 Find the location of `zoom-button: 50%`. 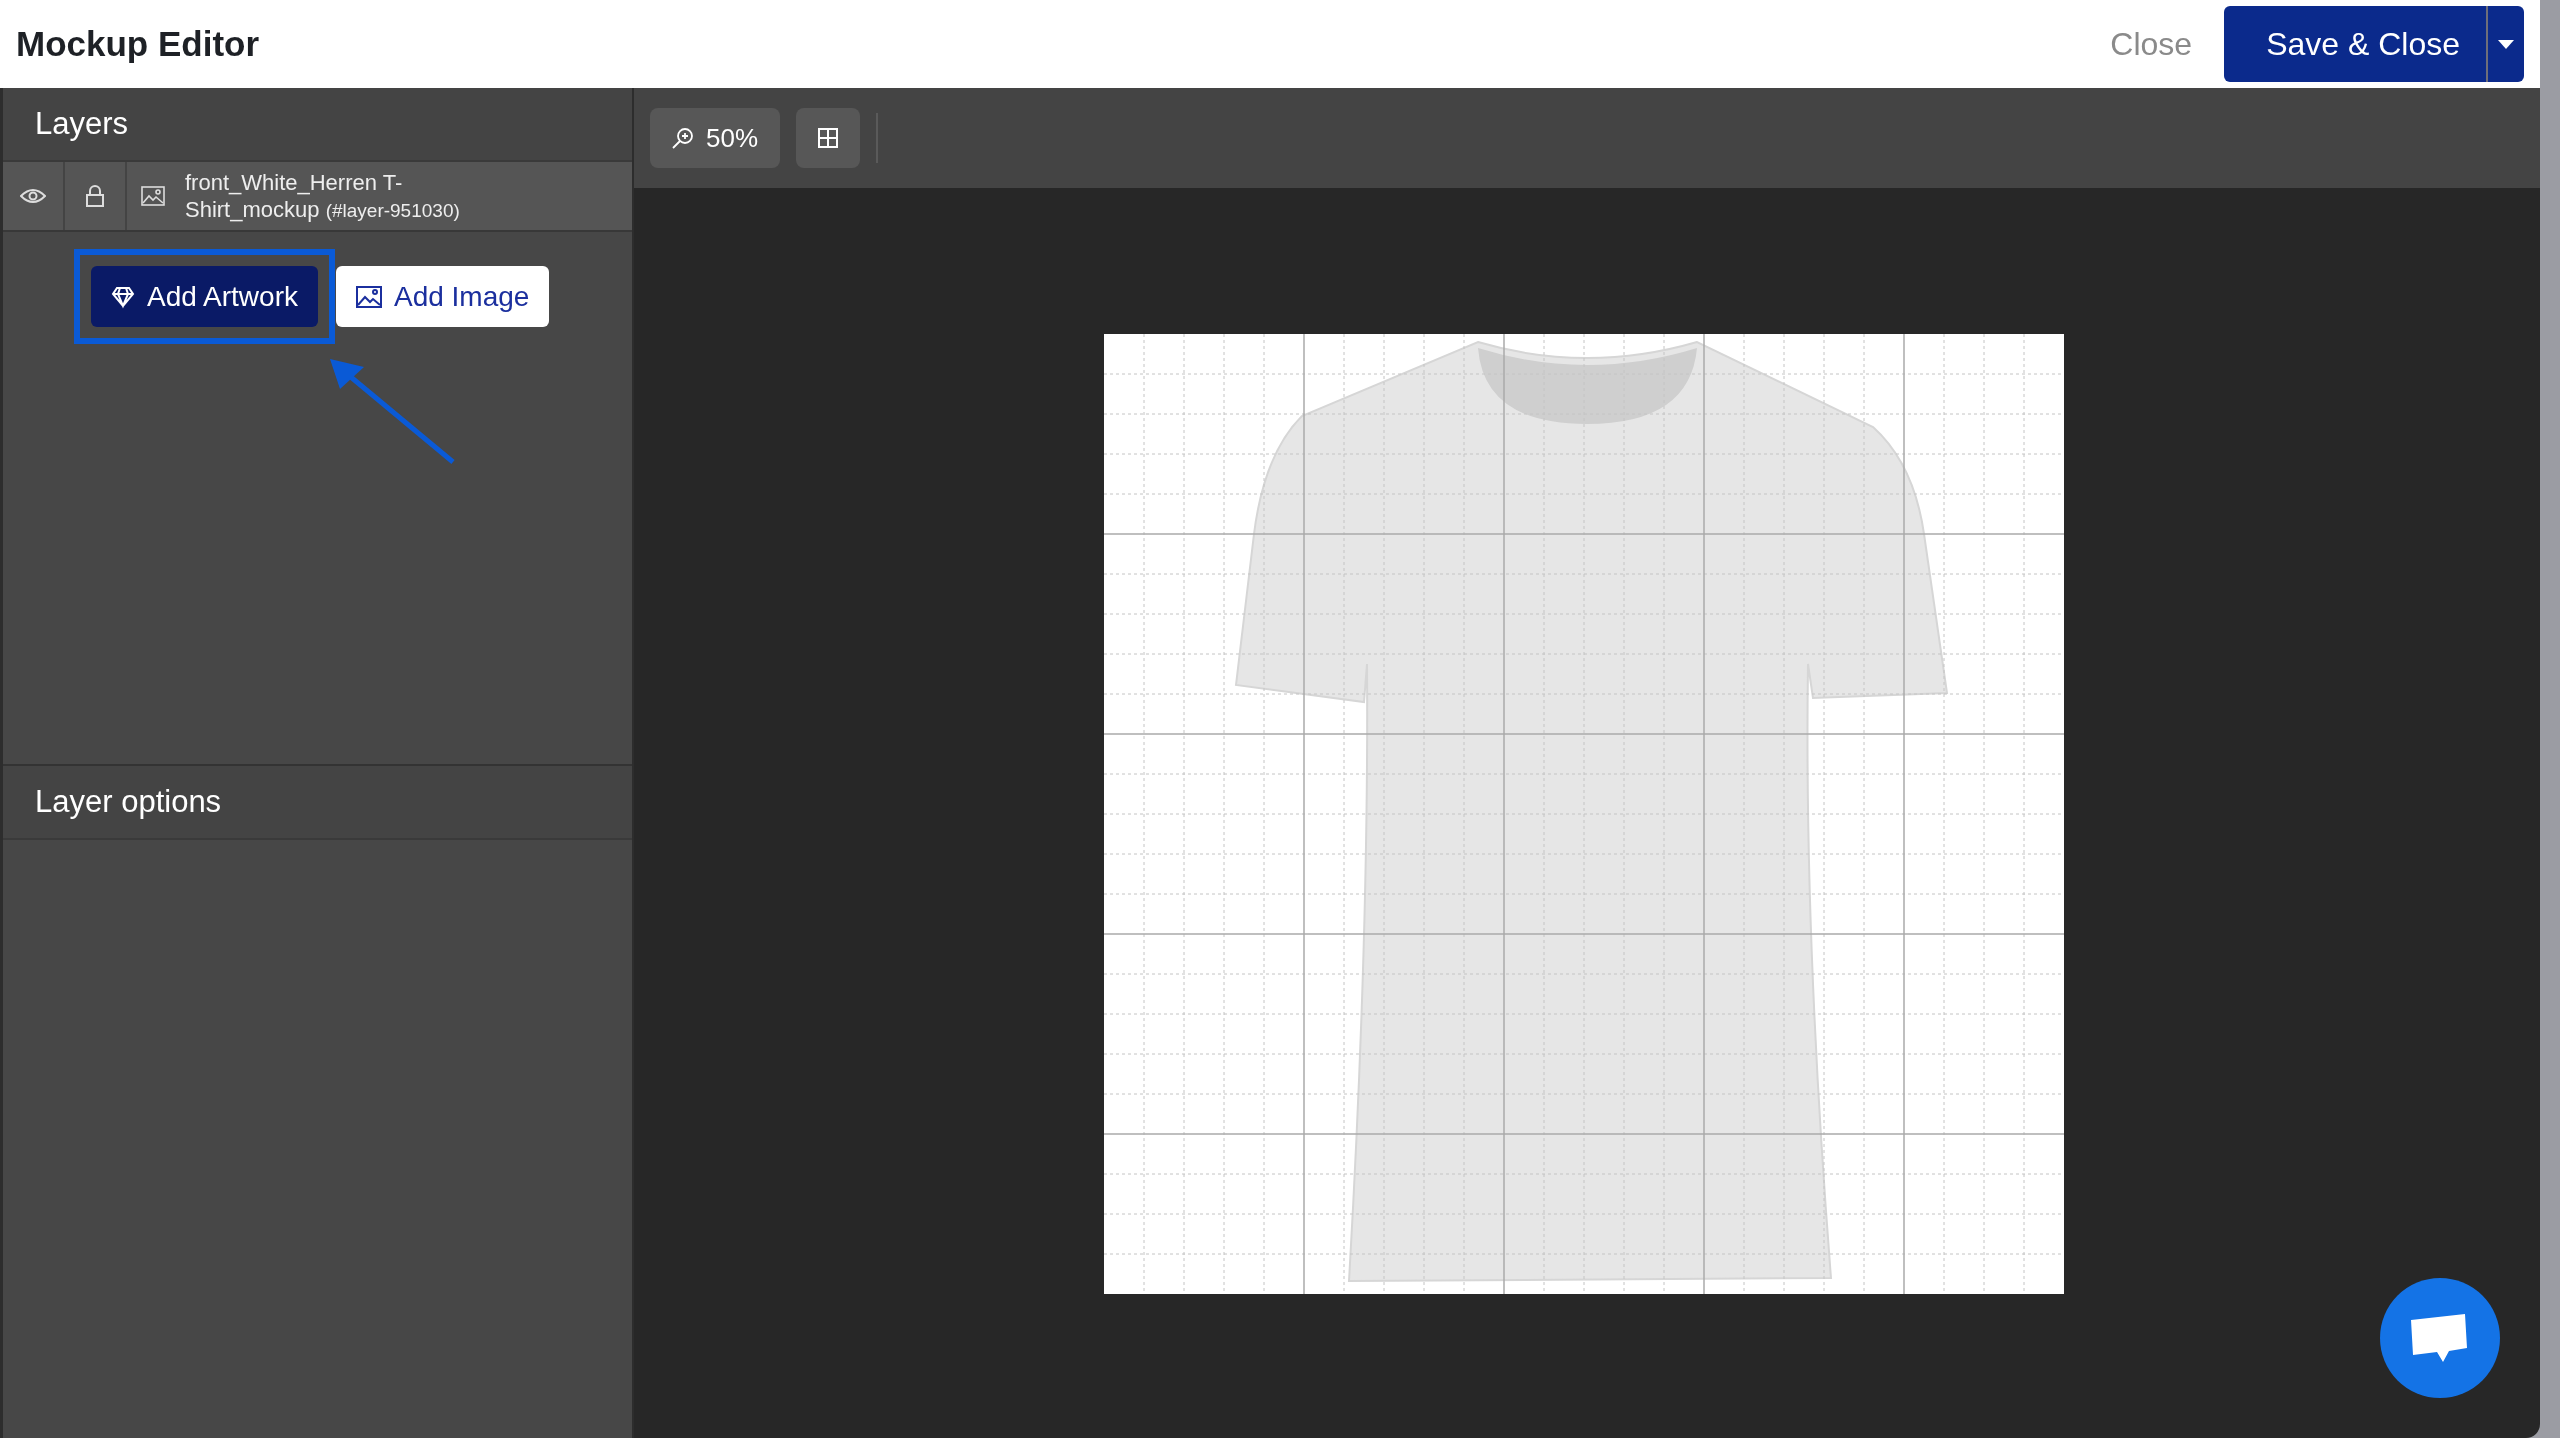

zoom-button: 50% is located at coordinates (715, 138).